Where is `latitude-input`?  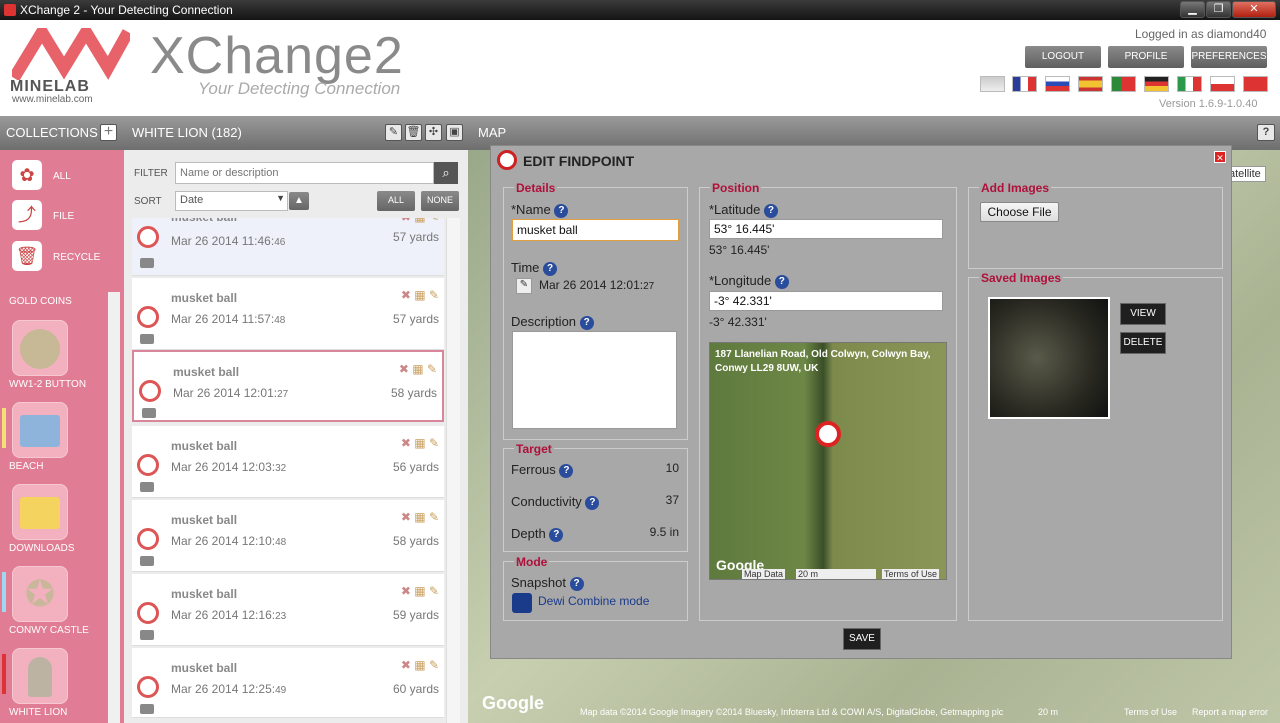
latitude-input is located at coordinates (826, 229).